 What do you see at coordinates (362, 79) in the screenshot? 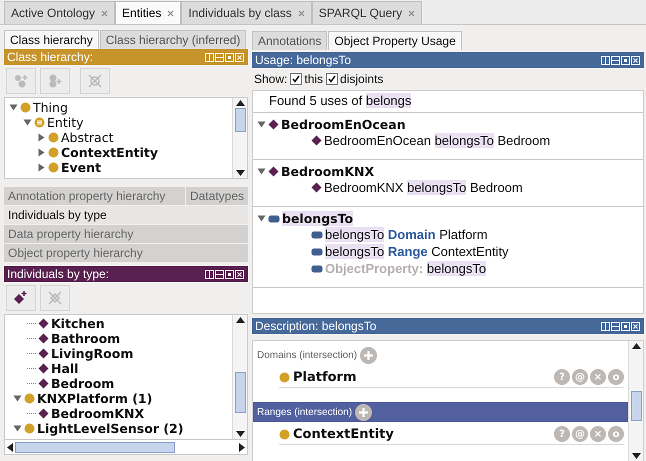
I see `checkbox-label: disjoints` at bounding box center [362, 79].